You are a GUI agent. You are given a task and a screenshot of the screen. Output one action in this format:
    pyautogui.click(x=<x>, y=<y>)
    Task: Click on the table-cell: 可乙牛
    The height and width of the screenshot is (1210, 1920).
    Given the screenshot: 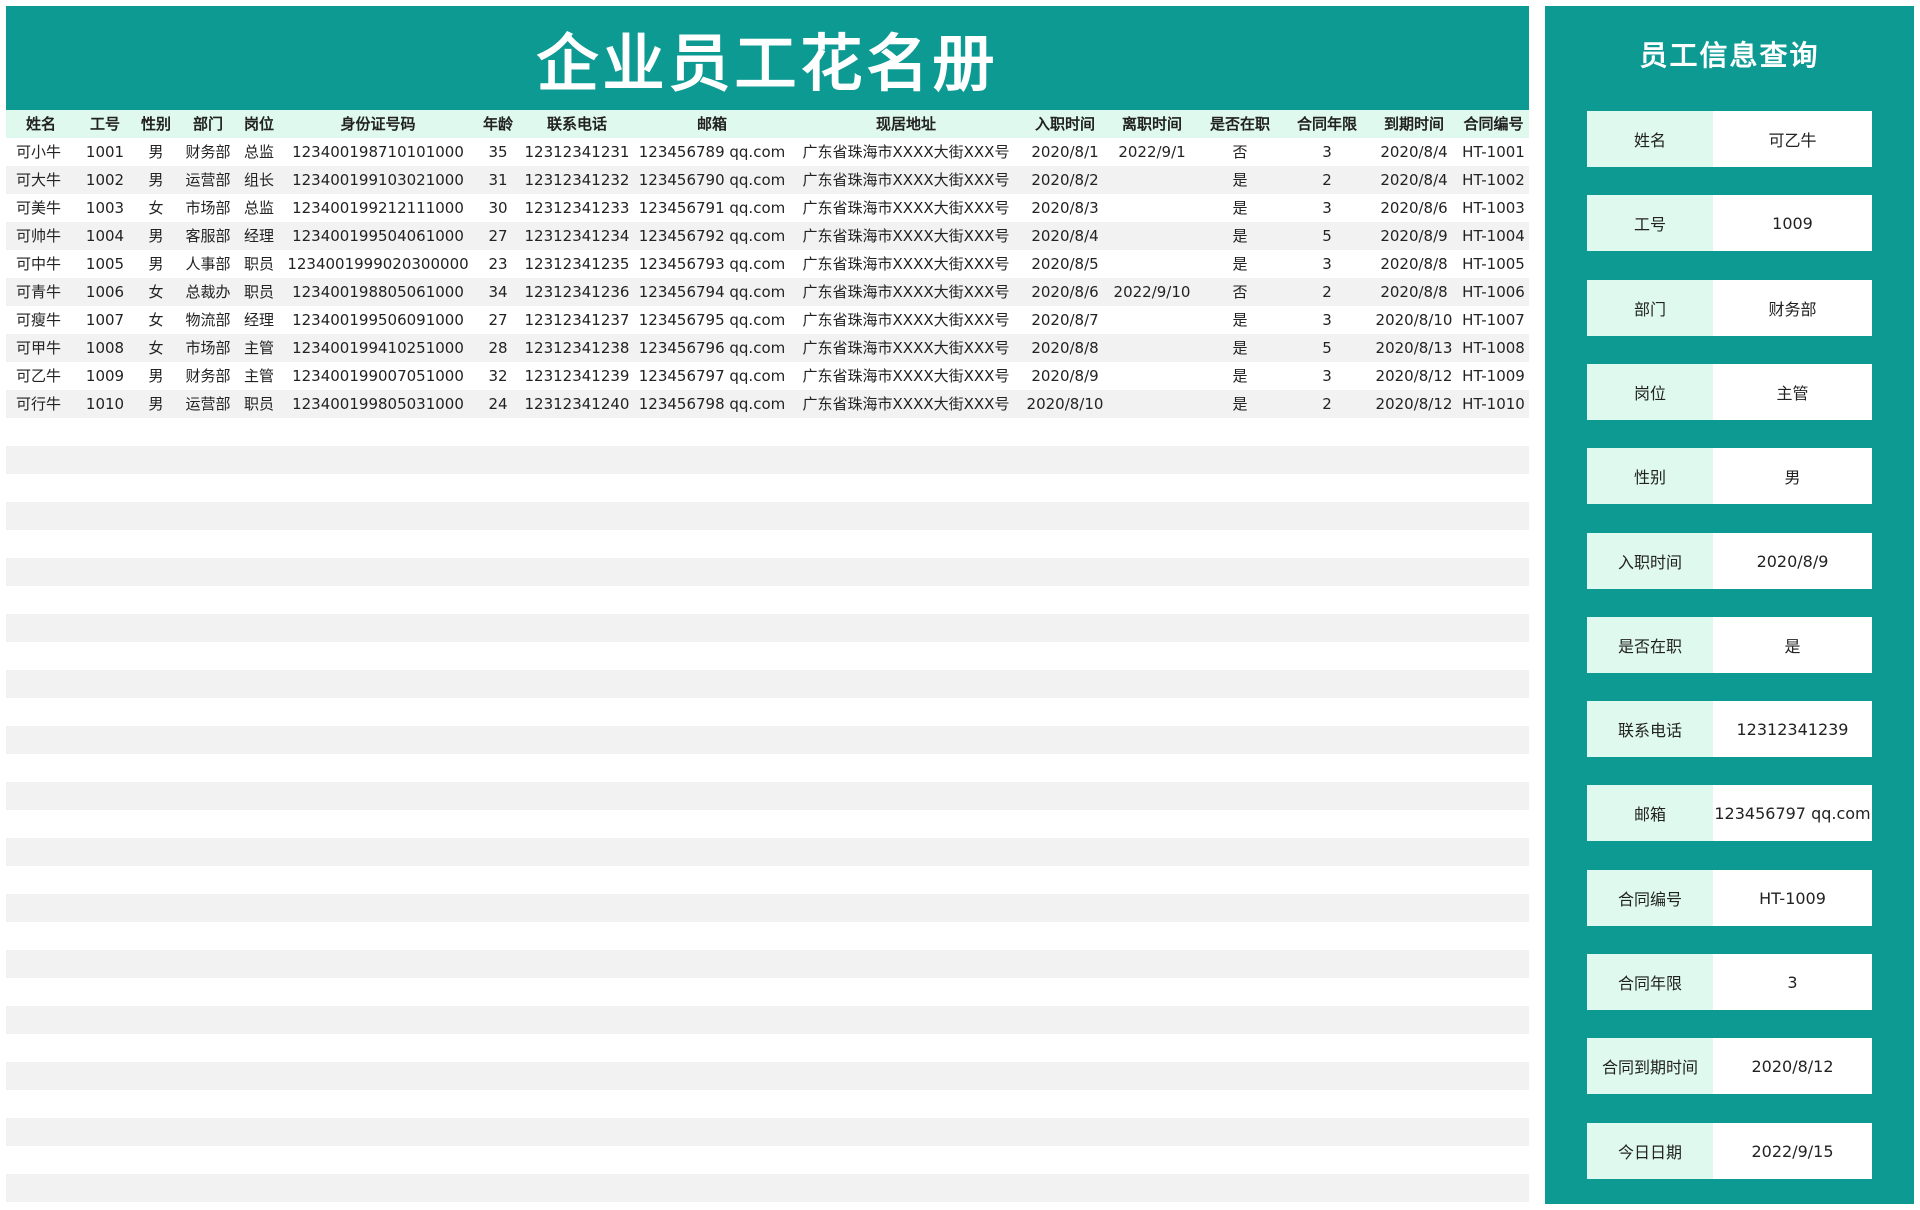 What is the action you would take?
    pyautogui.click(x=41, y=376)
    